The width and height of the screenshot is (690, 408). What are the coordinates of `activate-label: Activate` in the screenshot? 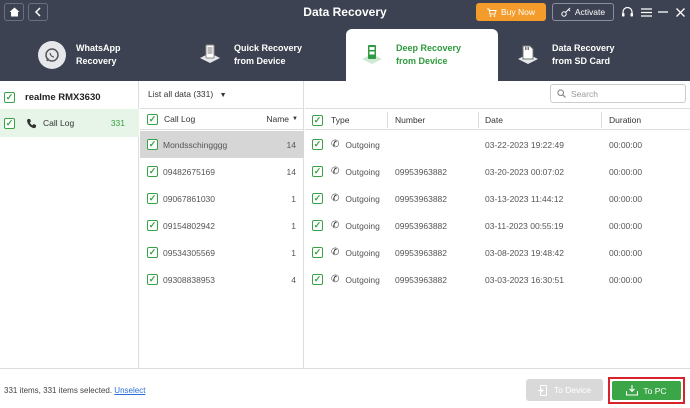 It's located at (590, 12).